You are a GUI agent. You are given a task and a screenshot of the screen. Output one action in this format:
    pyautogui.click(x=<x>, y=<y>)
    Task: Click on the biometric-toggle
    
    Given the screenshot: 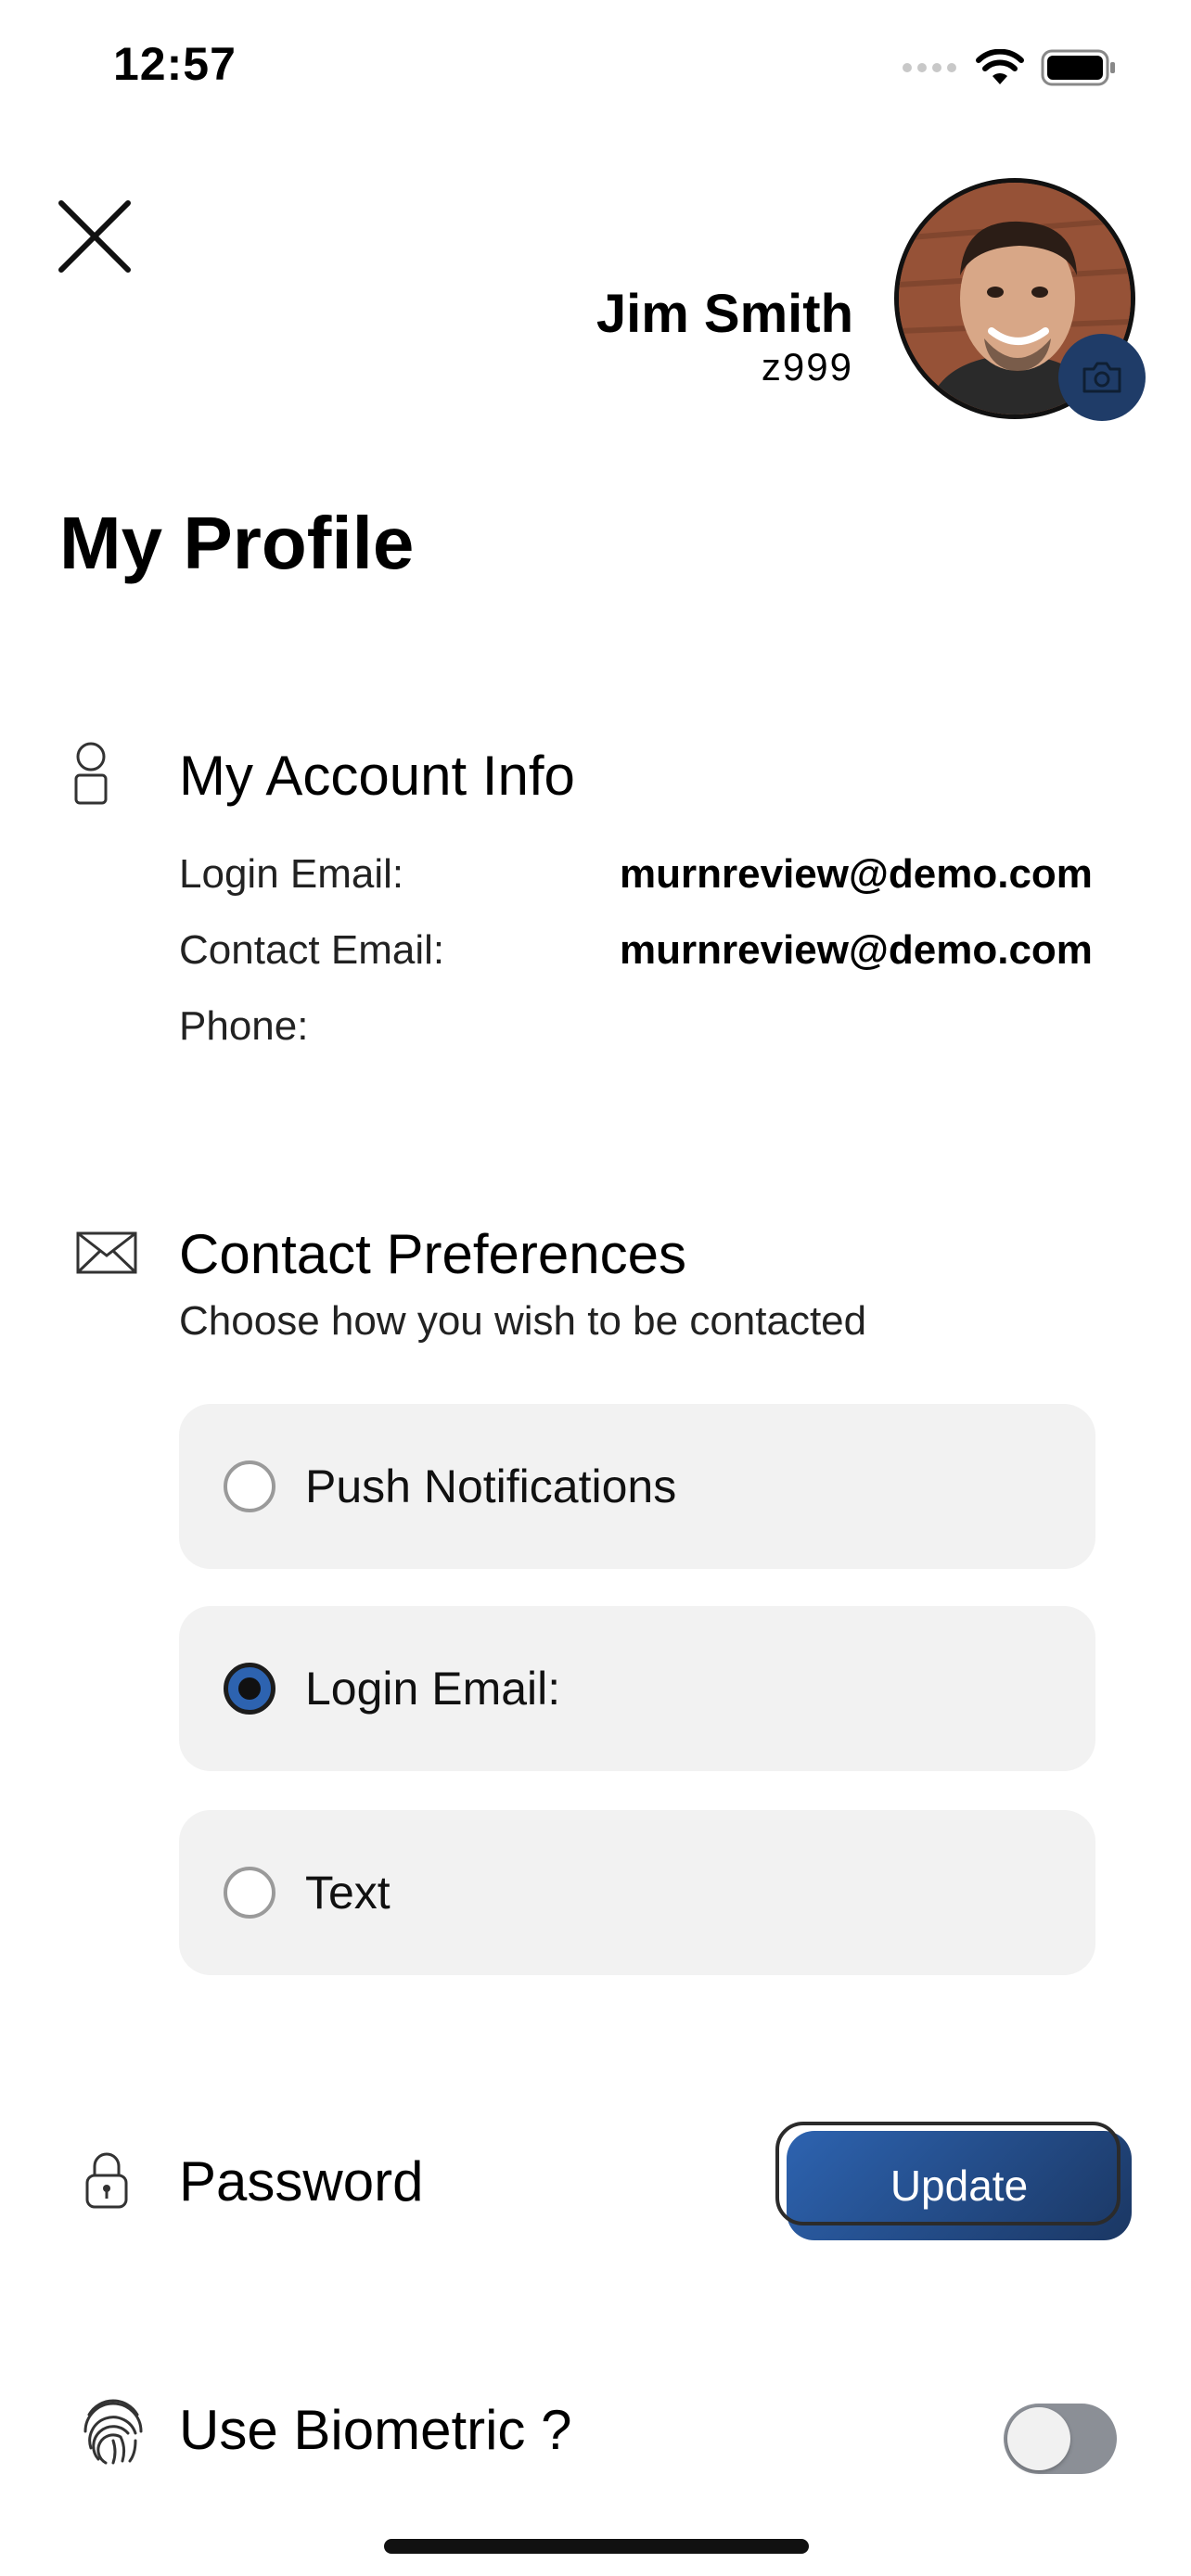 What is the action you would take?
    pyautogui.click(x=1060, y=2439)
    